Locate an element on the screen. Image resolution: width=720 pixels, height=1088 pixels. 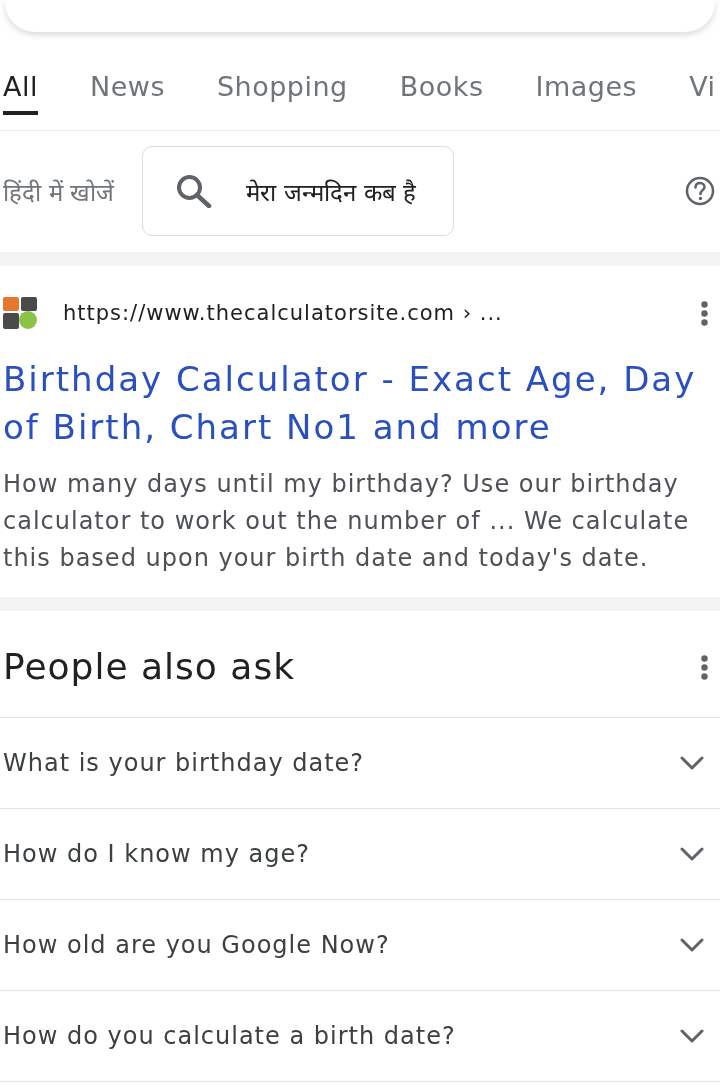
search-icon is located at coordinates (194, 191).